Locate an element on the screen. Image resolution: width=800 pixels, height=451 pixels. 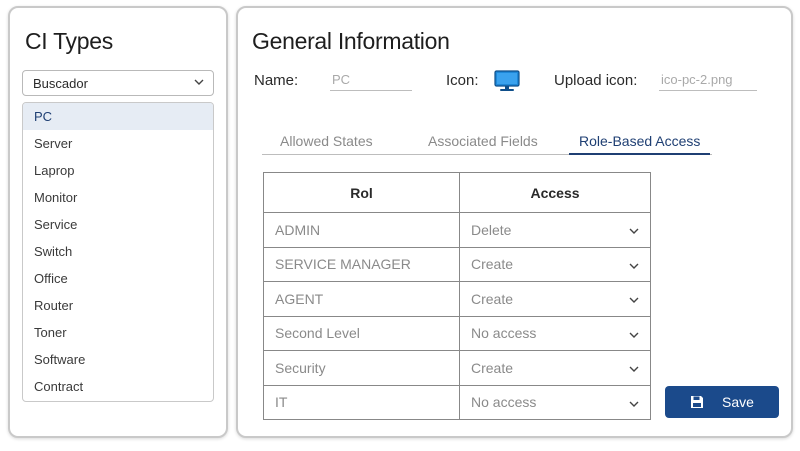
monitor-icon is located at coordinates (507, 80).